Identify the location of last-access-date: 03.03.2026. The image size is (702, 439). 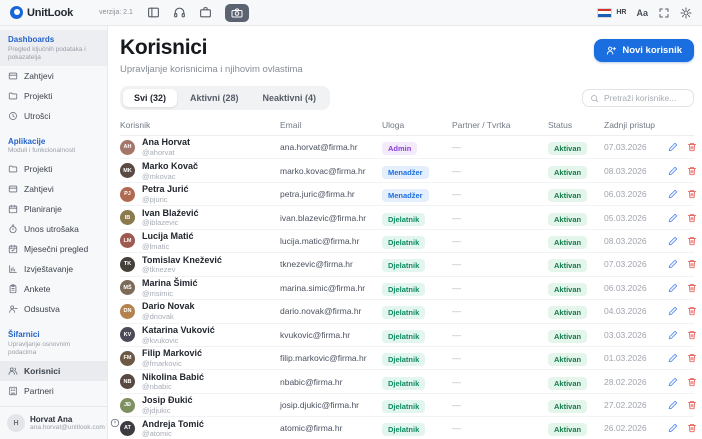
(625, 334).